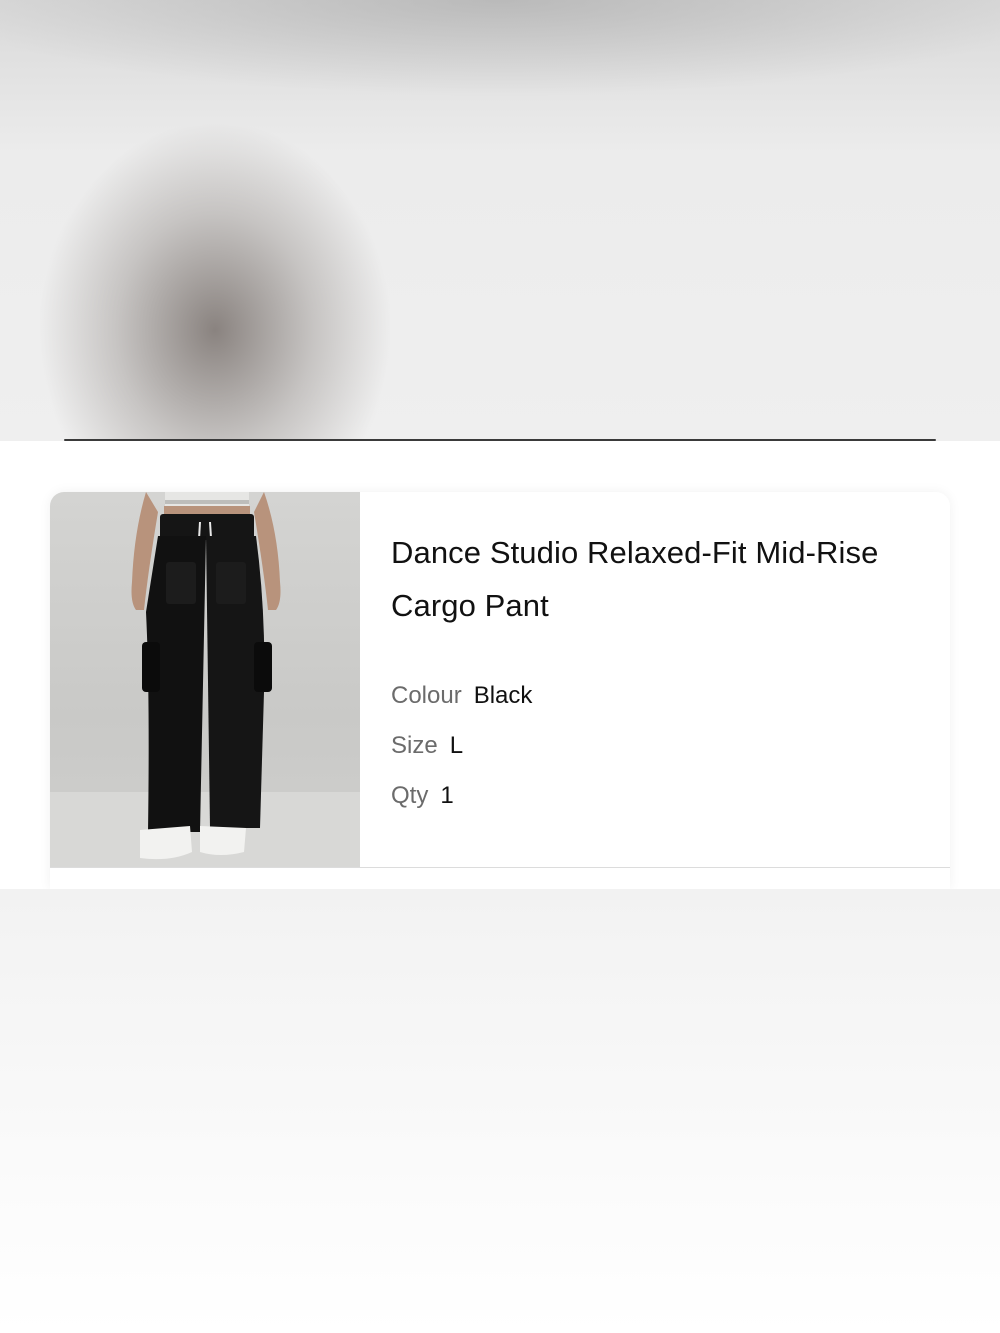  I want to click on size-value: L, so click(456, 745).